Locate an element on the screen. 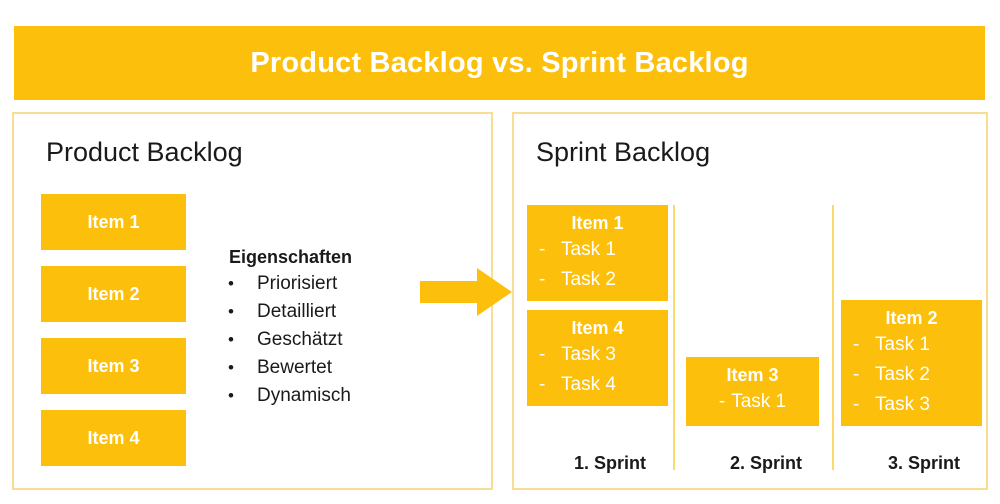  product-backlog-item-label: Item 1 is located at coordinates (113, 221).